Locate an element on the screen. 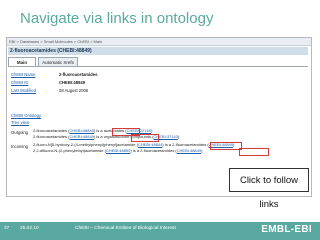 The image size is (320, 240). field-label: Last Modified is located at coordinates (31, 90).